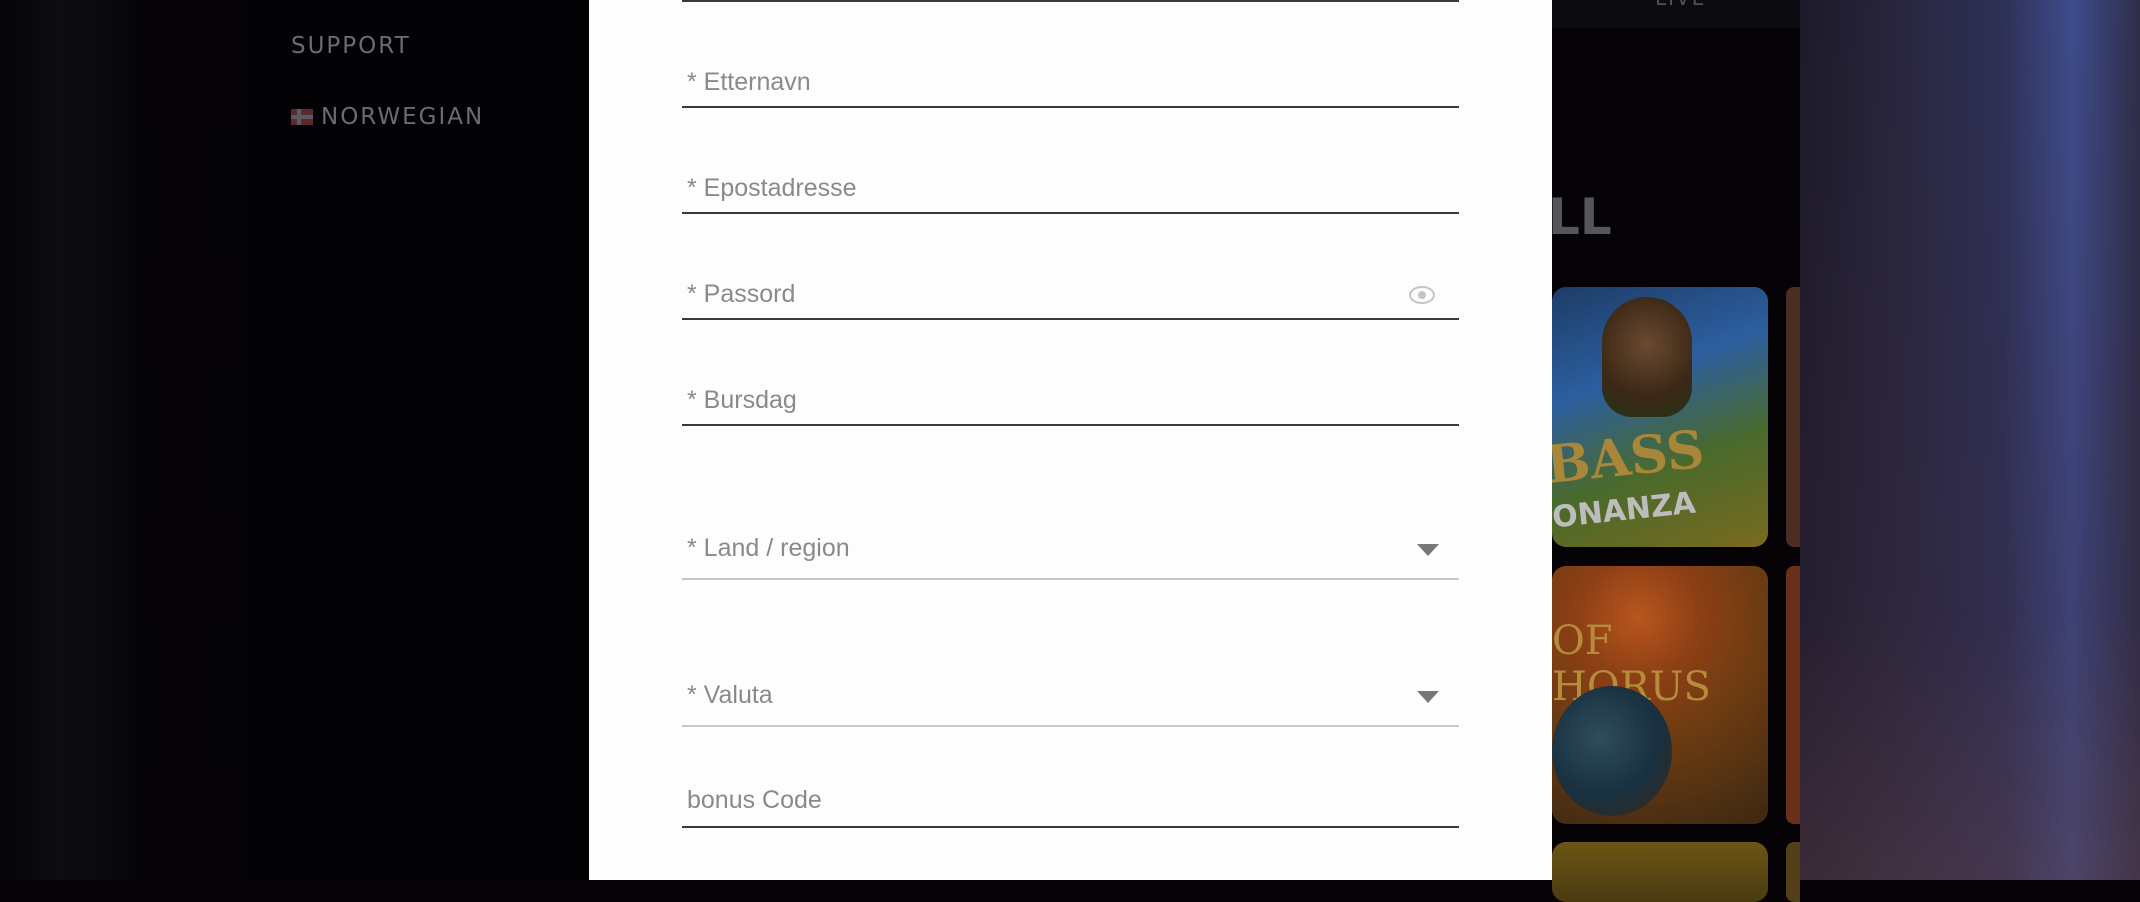 Image resolution: width=2140 pixels, height=902 pixels. Describe the element at coordinates (1580, 217) in the screenshot. I see `section-heading: LL` at that location.